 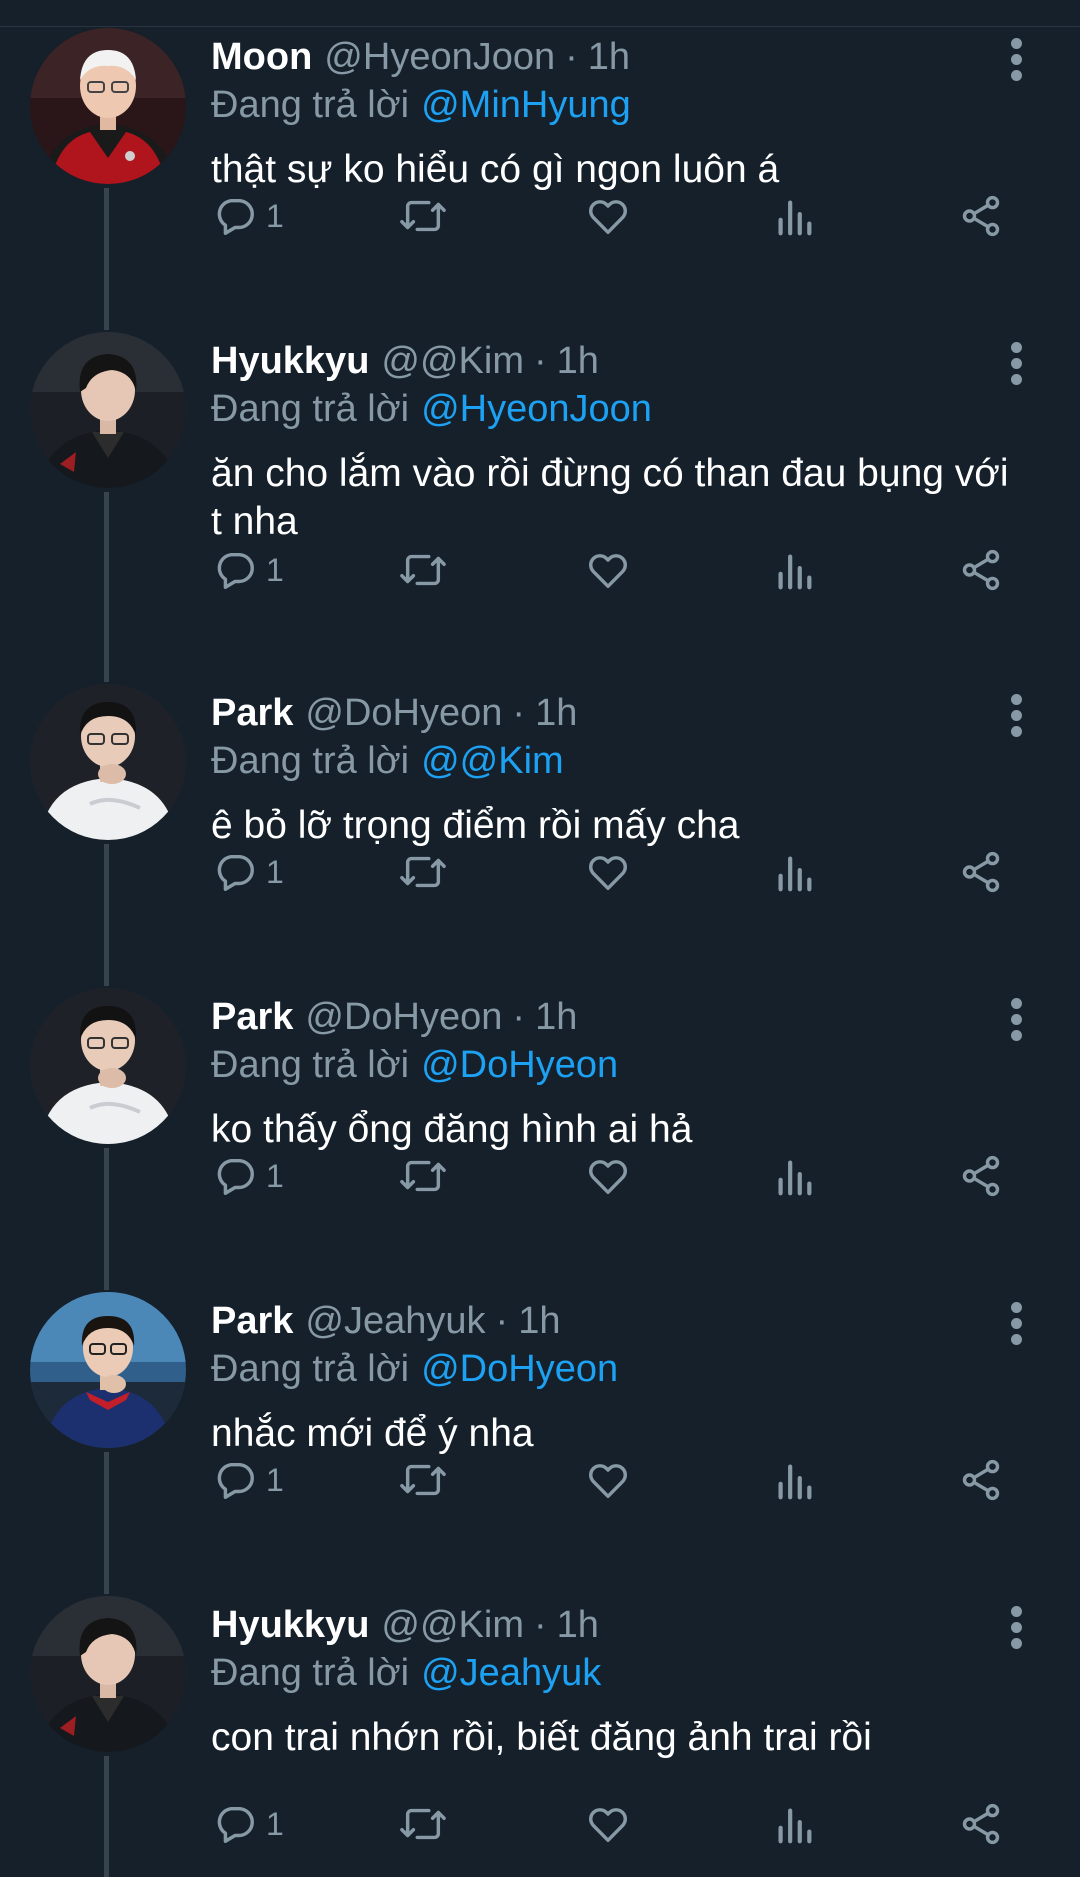 What do you see at coordinates (235, 872) in the screenshot?
I see `reply-icon` at bounding box center [235, 872].